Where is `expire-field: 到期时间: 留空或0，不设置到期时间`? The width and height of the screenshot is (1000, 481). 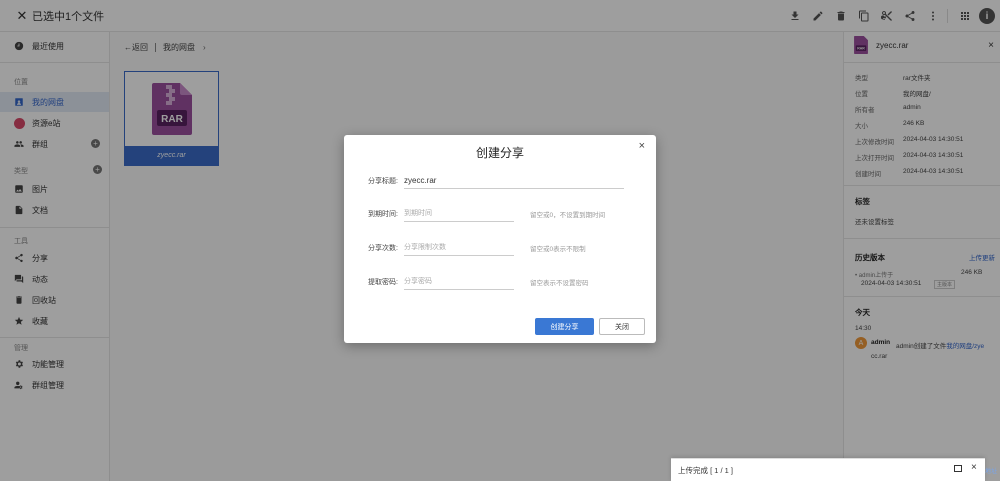
expire-field: 到期时间: 留空或0，不设置到期时间 is located at coordinates (498, 214).